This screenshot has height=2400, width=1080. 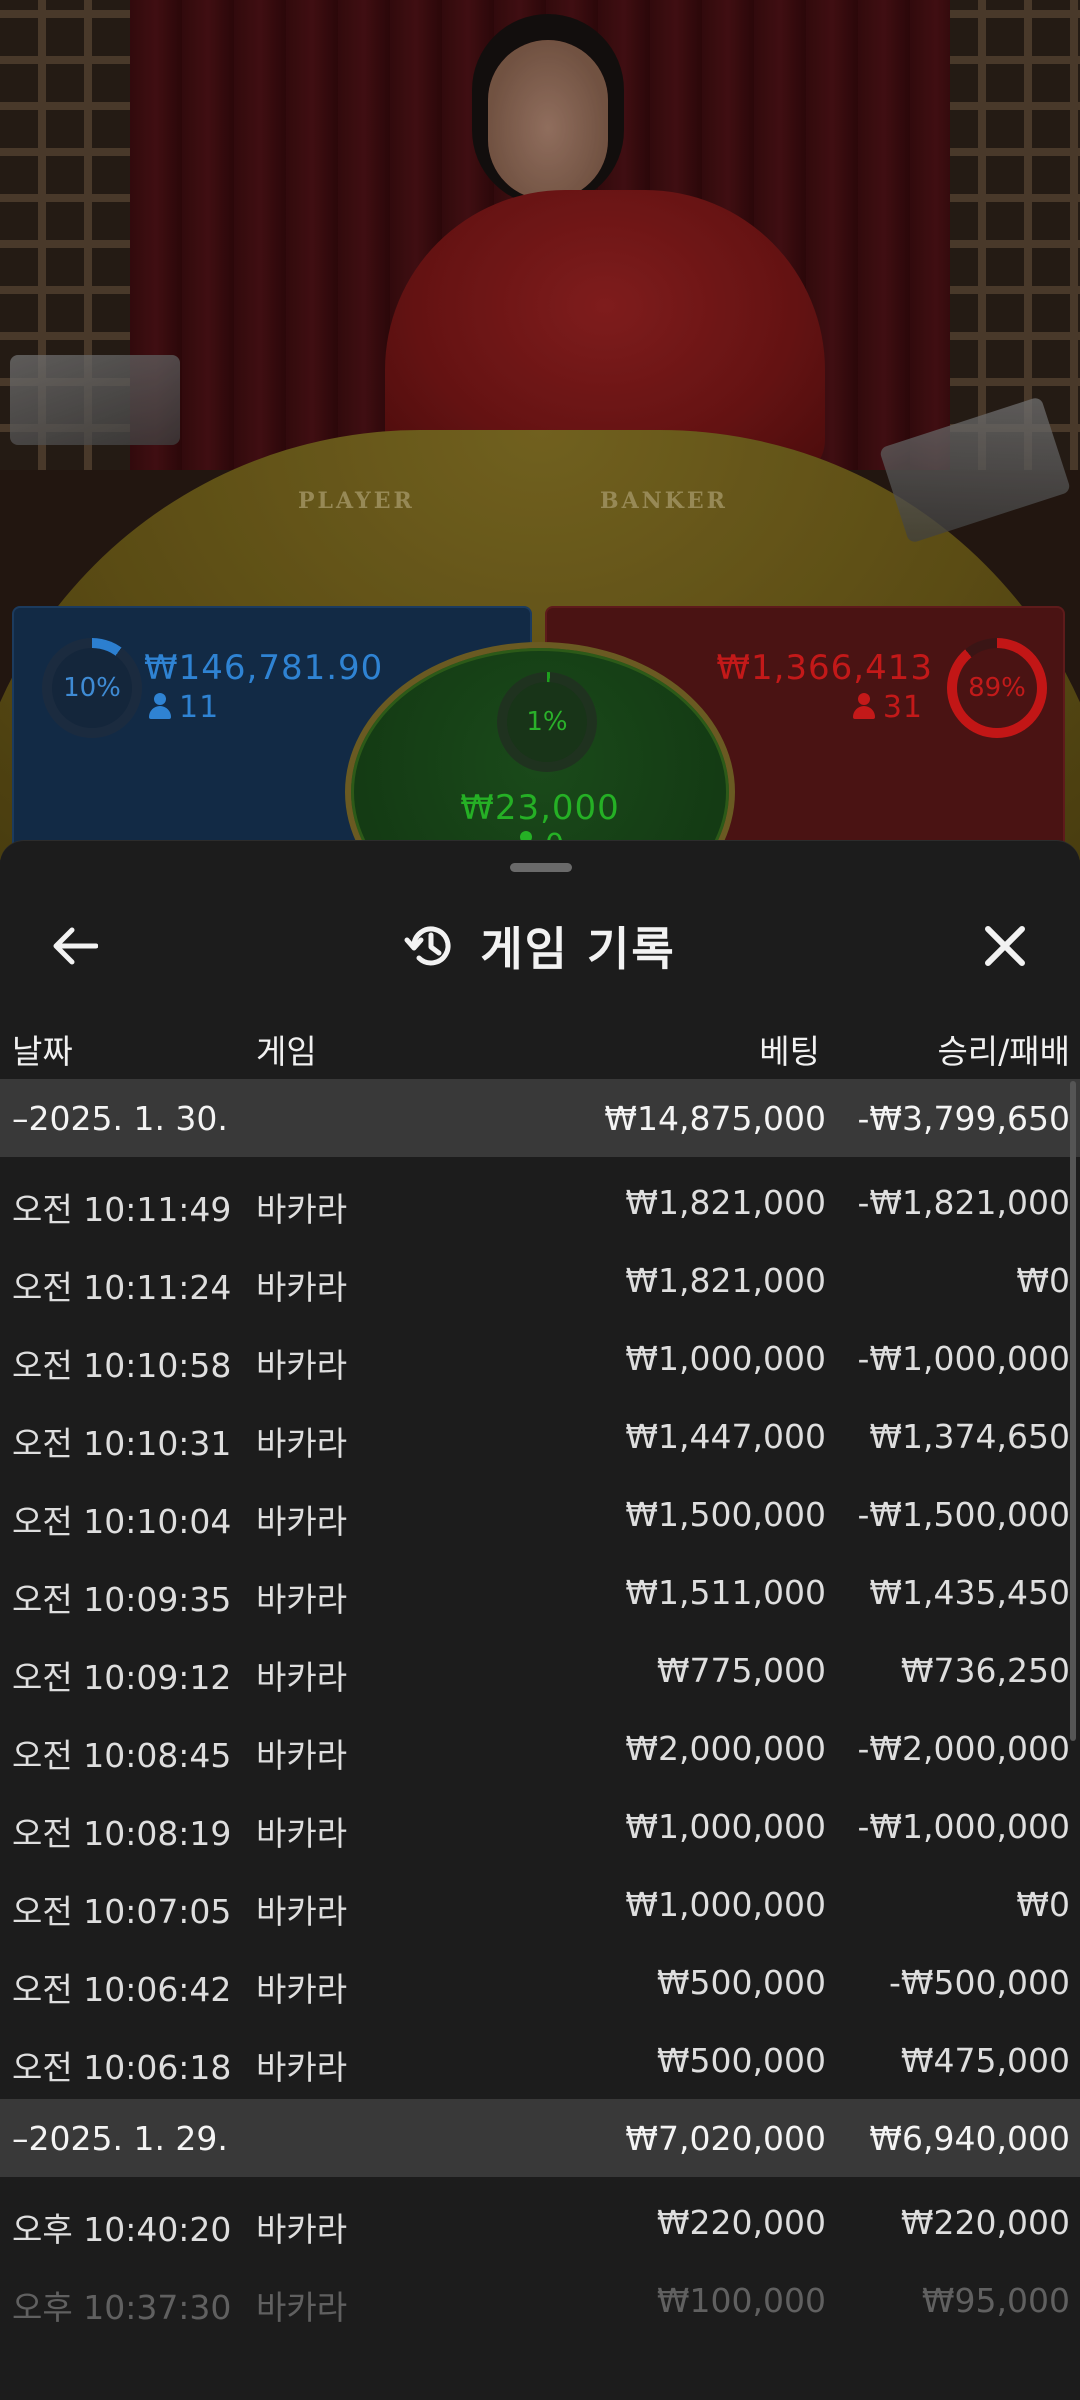 What do you see at coordinates (979, 1982) in the screenshot?
I see `row-result: -₩500,000` at bounding box center [979, 1982].